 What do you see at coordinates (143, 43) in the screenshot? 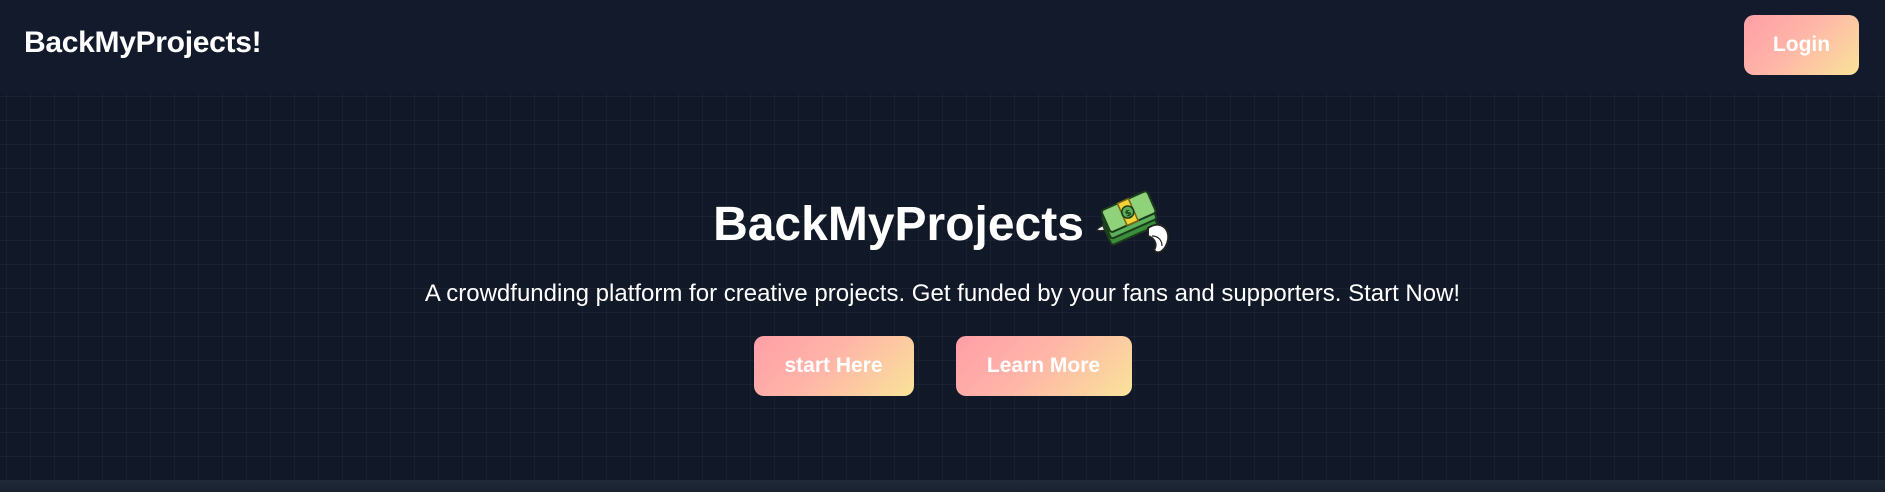
I see `brand-logo-text: BackMyProjects!` at bounding box center [143, 43].